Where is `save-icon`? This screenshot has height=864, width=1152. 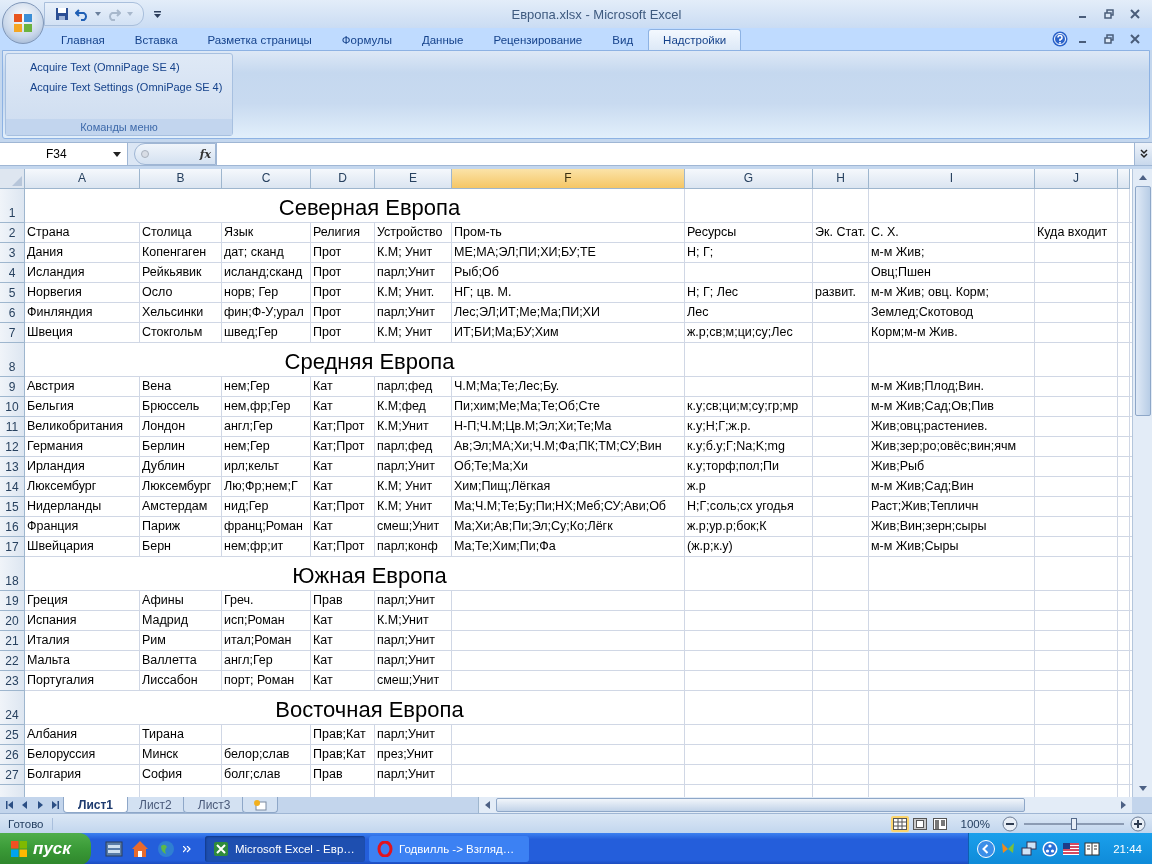 save-icon is located at coordinates (62, 14).